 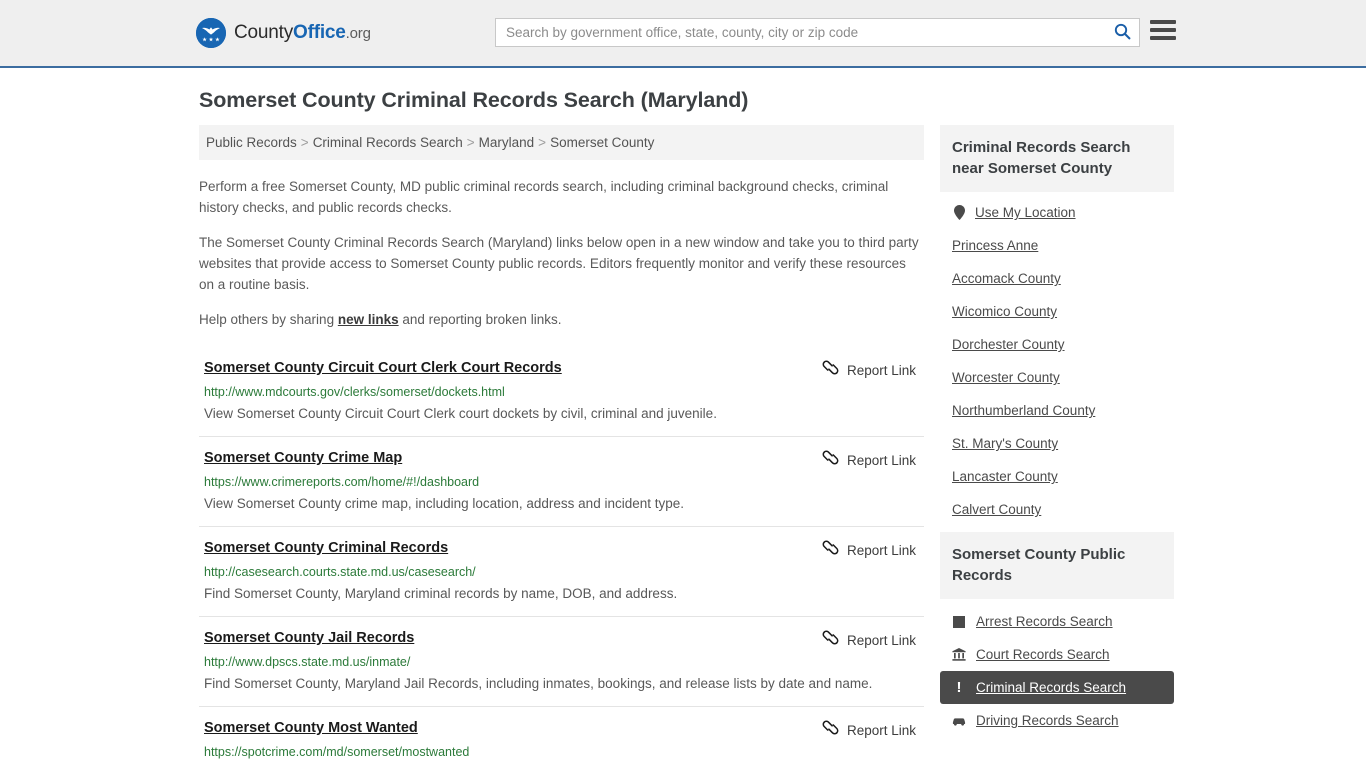 I want to click on sidebar-item-st-marys-county: St. Mary's County, so click(x=1063, y=443).